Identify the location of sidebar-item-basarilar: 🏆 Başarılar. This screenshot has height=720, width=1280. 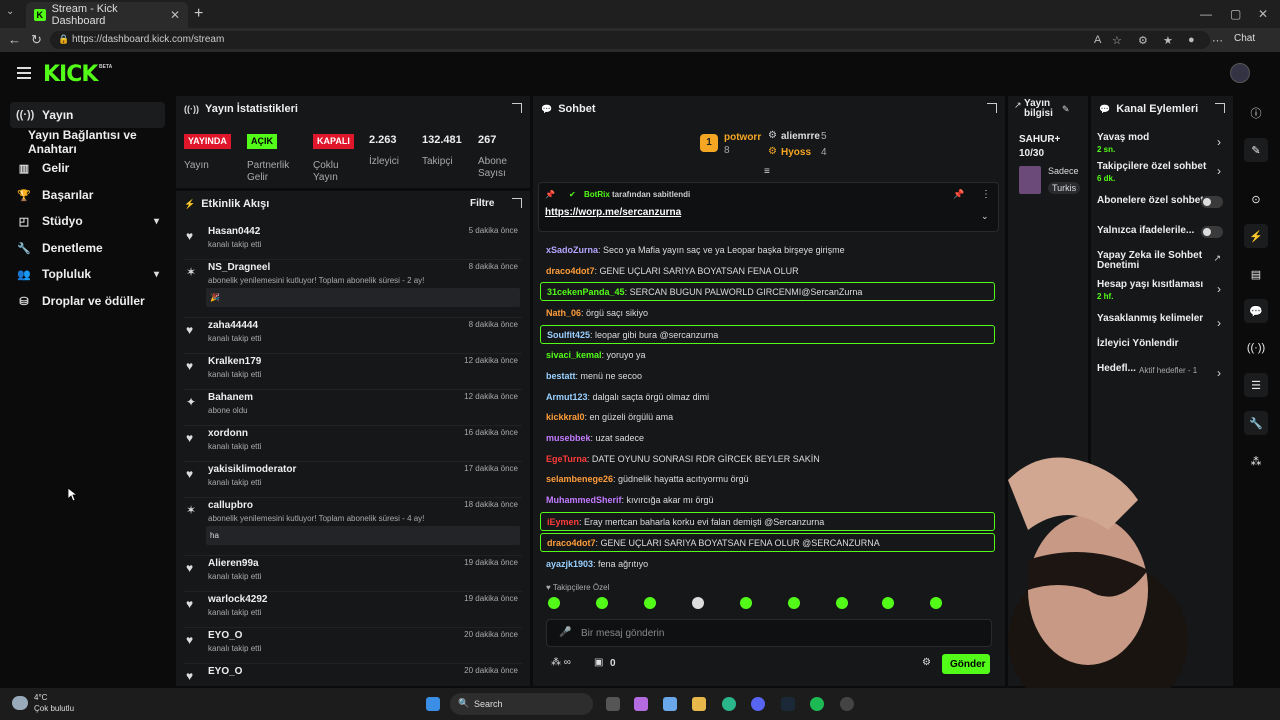
(87, 195).